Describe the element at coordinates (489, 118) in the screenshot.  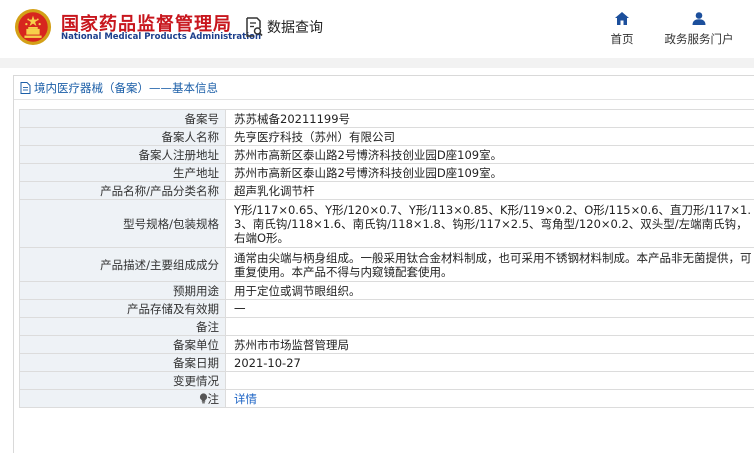
I see `field-value: 苏苏械备20211199号` at that location.